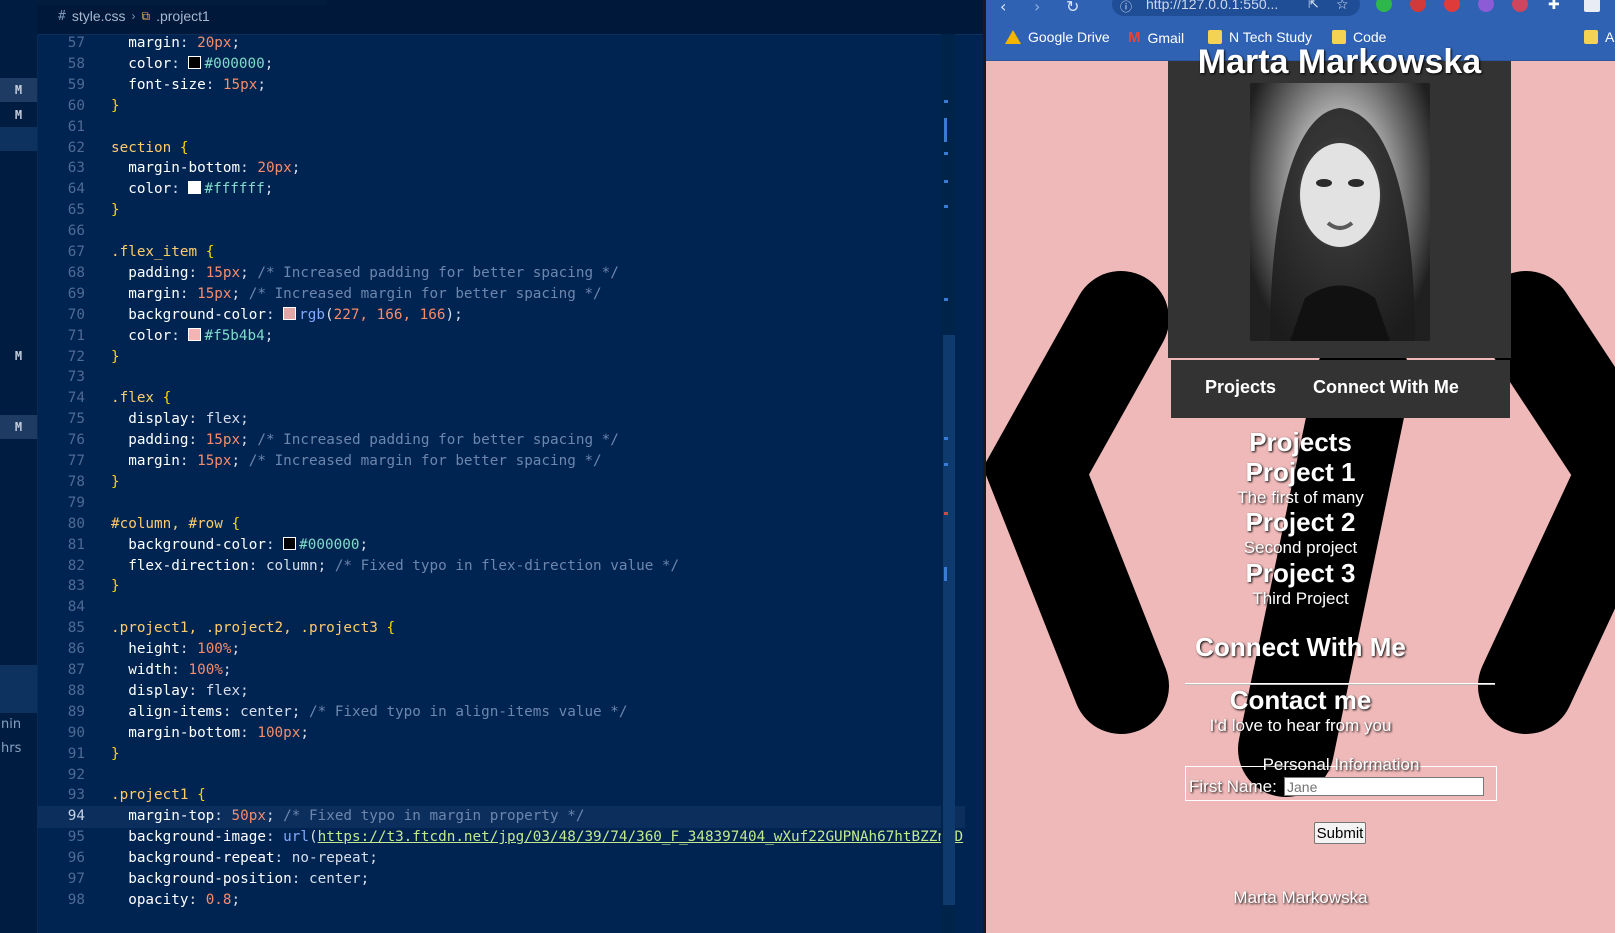  What do you see at coordinates (501, 795) in the screenshot?
I see `code-line: 93 .project1 {` at bounding box center [501, 795].